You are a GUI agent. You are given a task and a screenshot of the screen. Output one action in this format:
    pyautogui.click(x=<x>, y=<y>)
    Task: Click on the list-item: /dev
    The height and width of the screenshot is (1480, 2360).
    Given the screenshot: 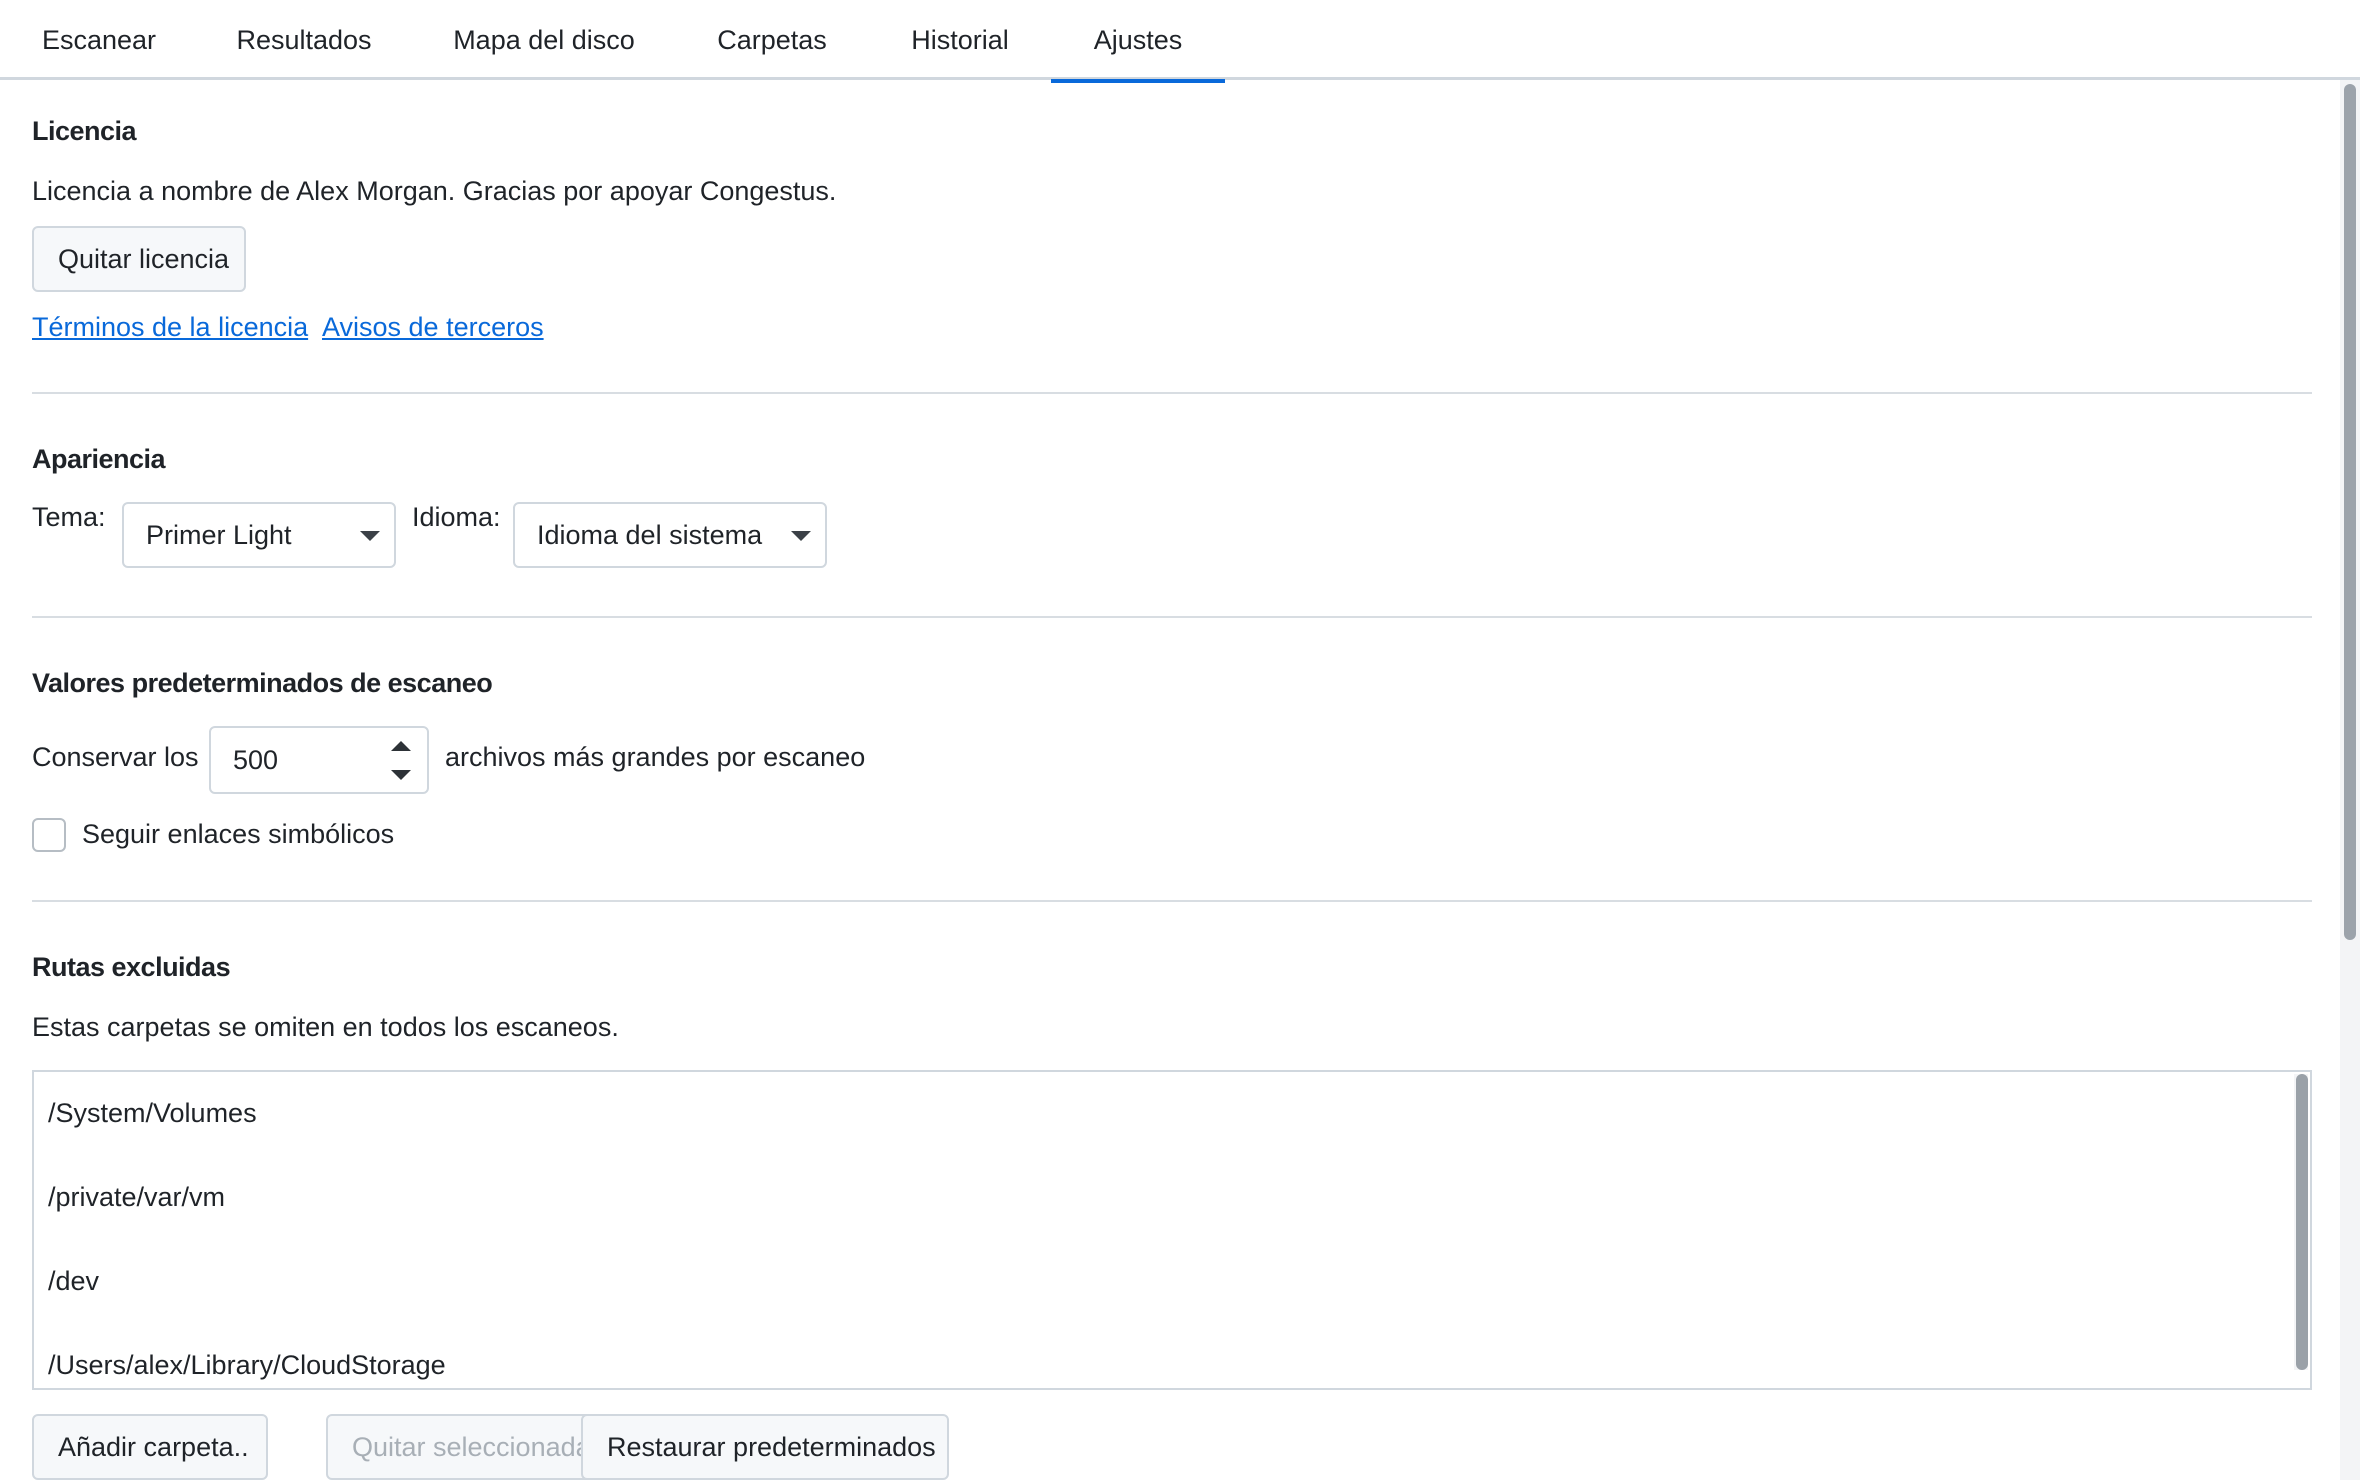 What is the action you would take?
    pyautogui.click(x=73, y=1281)
    